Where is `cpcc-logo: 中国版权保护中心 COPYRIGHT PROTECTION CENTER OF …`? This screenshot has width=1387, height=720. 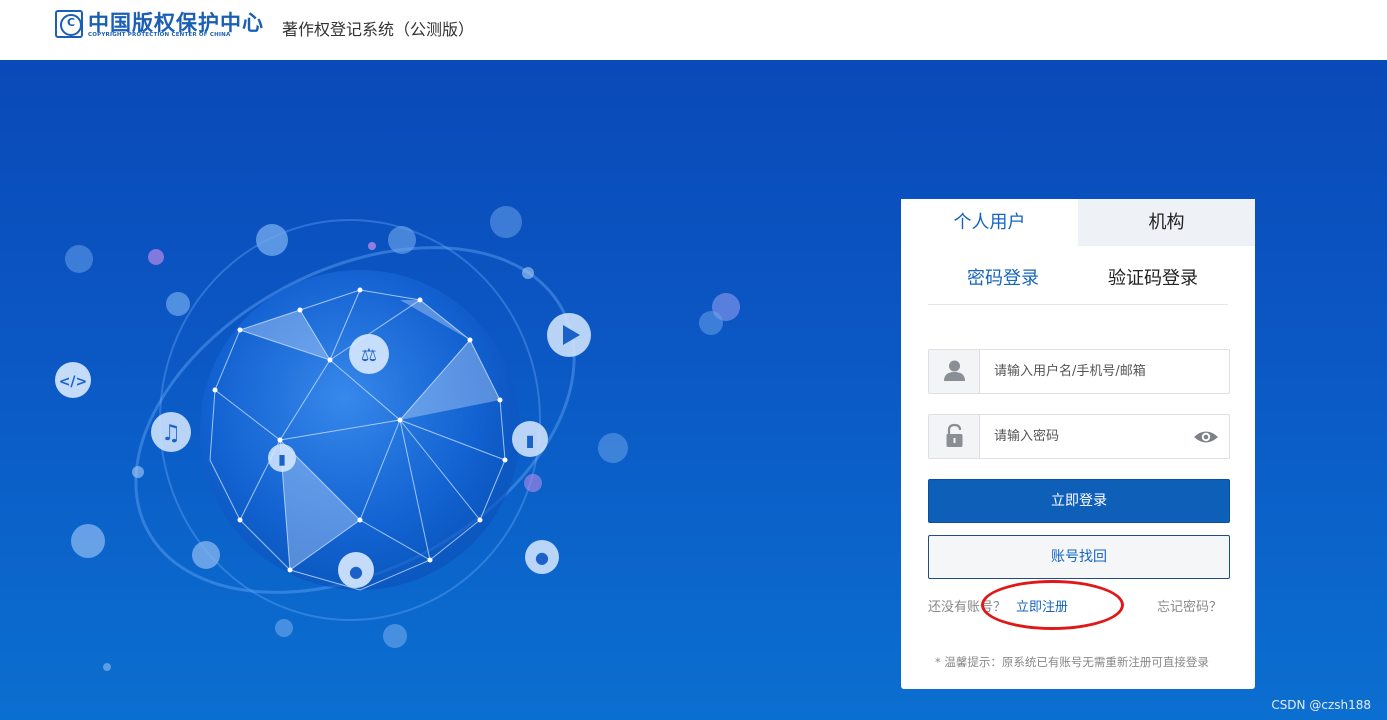 cpcc-logo: 中国版权保护中心 COPYRIGHT PROTECTION CENTER OF … is located at coordinates (160, 25).